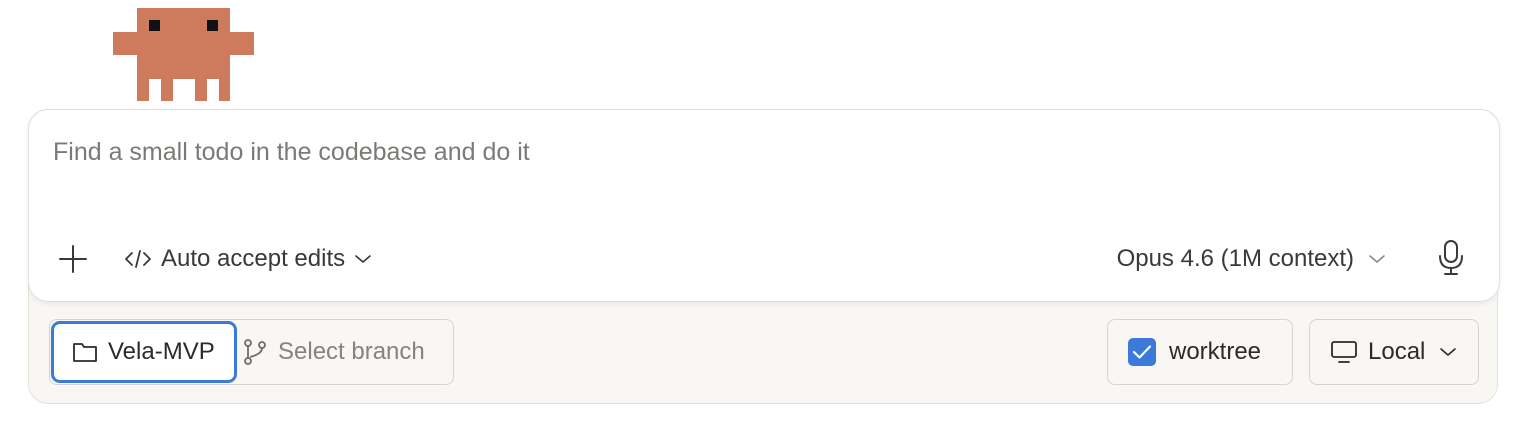 The width and height of the screenshot is (1524, 426). I want to click on environment-dropdown: Local, so click(1394, 352).